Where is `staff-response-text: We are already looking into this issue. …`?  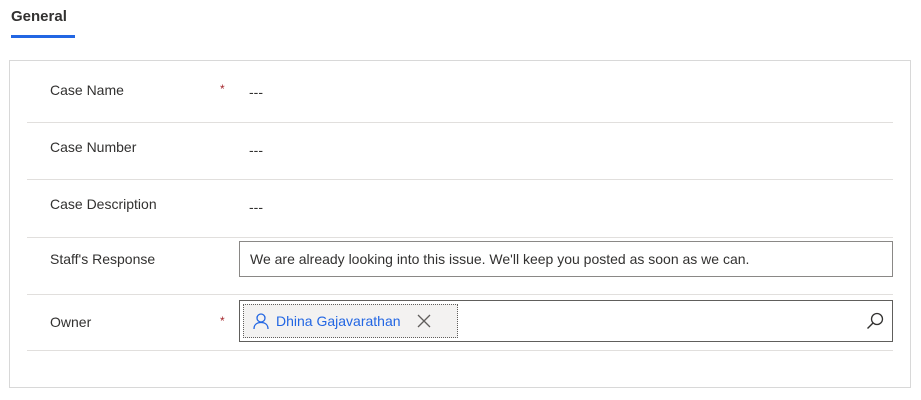
staff-response-text: We are already looking into this issue. … is located at coordinates (500, 259).